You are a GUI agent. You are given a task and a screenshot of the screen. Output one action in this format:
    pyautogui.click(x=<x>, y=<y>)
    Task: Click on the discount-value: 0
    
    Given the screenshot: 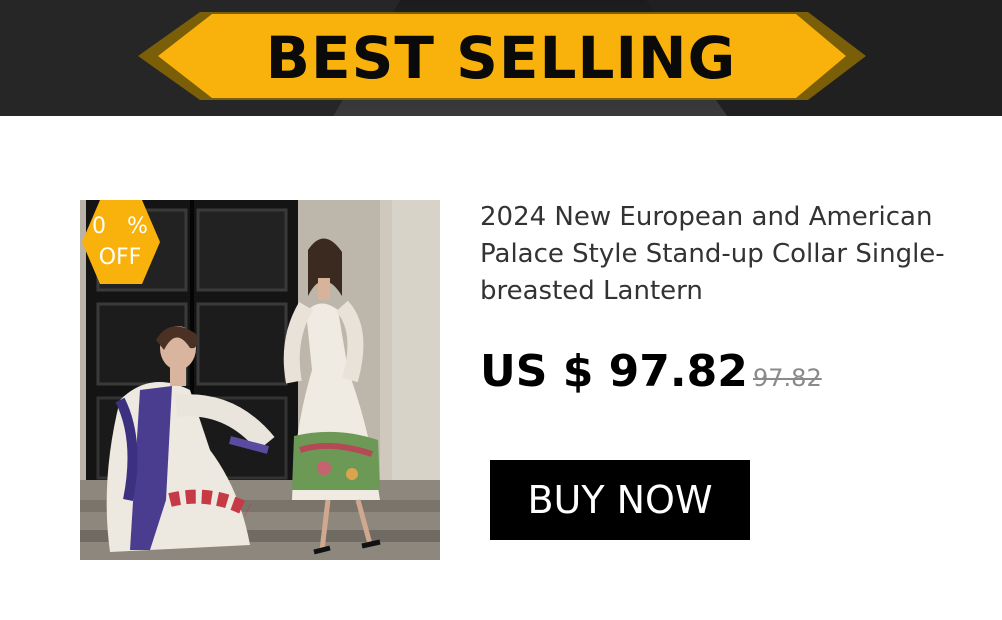 What is the action you would take?
    pyautogui.click(x=99, y=226)
    